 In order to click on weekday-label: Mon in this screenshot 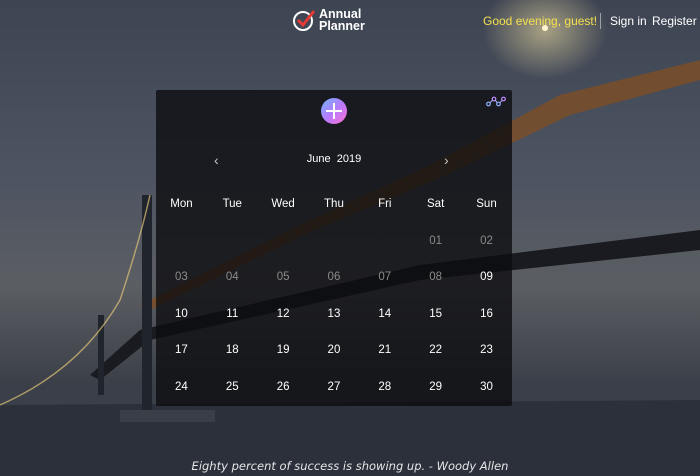, I will do `click(181, 204)`.